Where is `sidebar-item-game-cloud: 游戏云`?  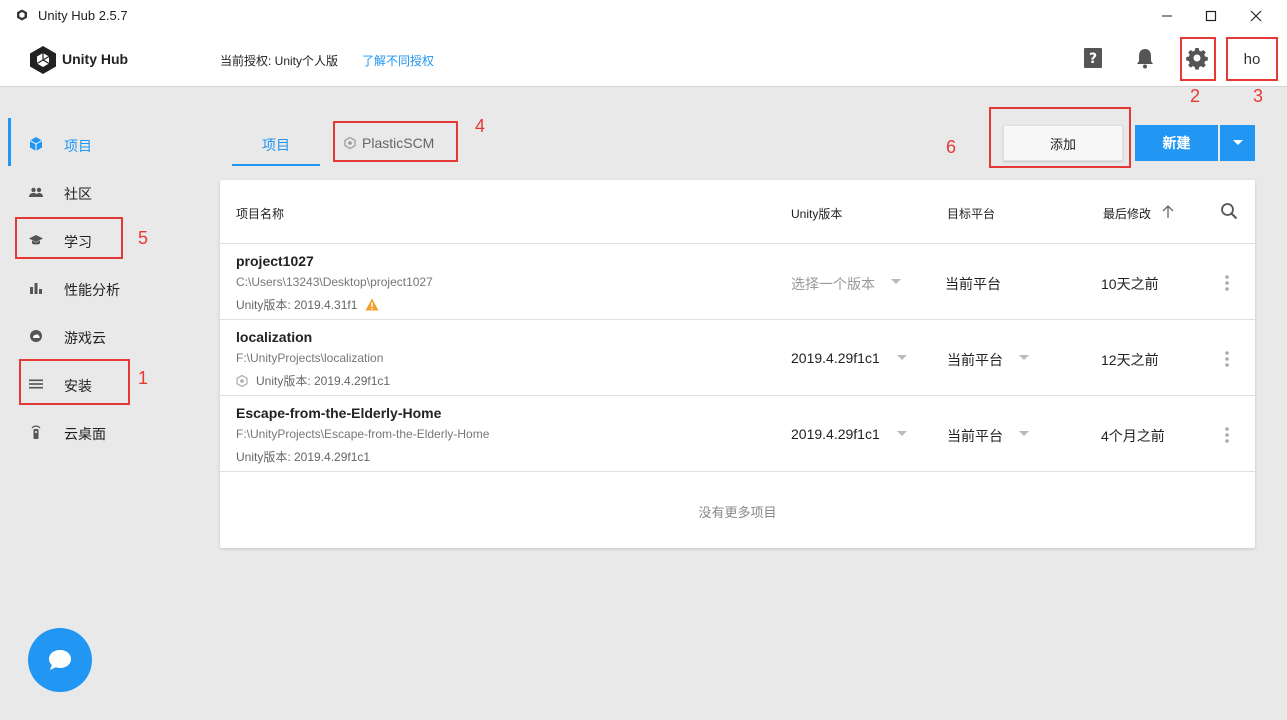
sidebar-item-game-cloud: 游戏云 is located at coordinates (100, 336).